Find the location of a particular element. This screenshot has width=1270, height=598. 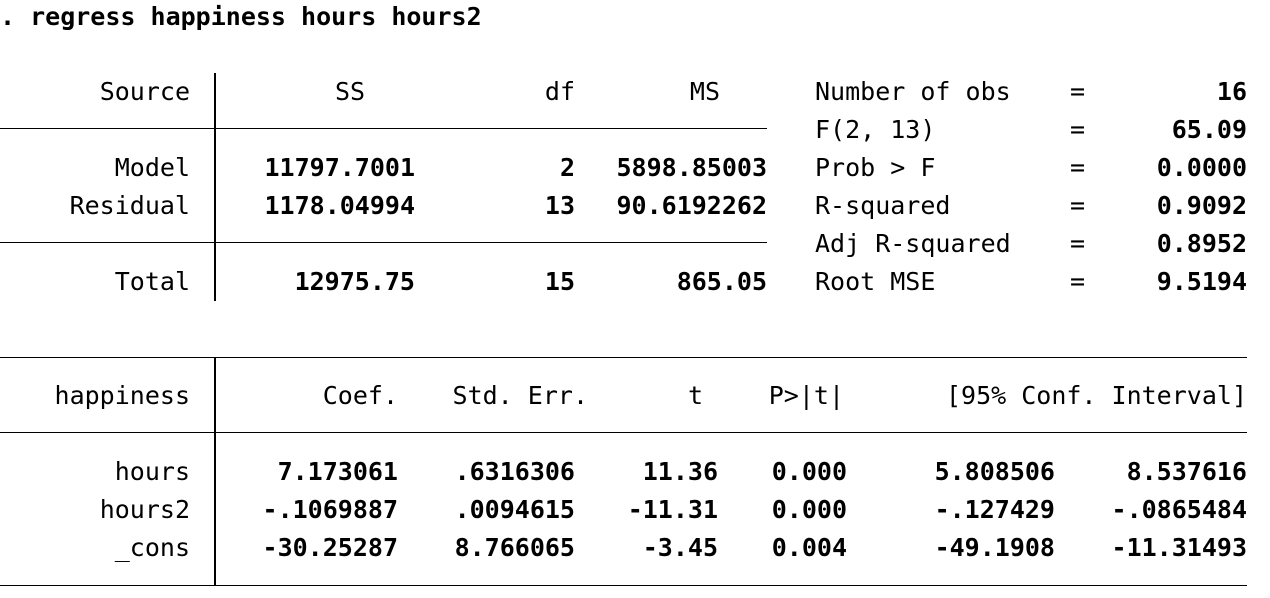

anova-header-rule is located at coordinates (383, 128).